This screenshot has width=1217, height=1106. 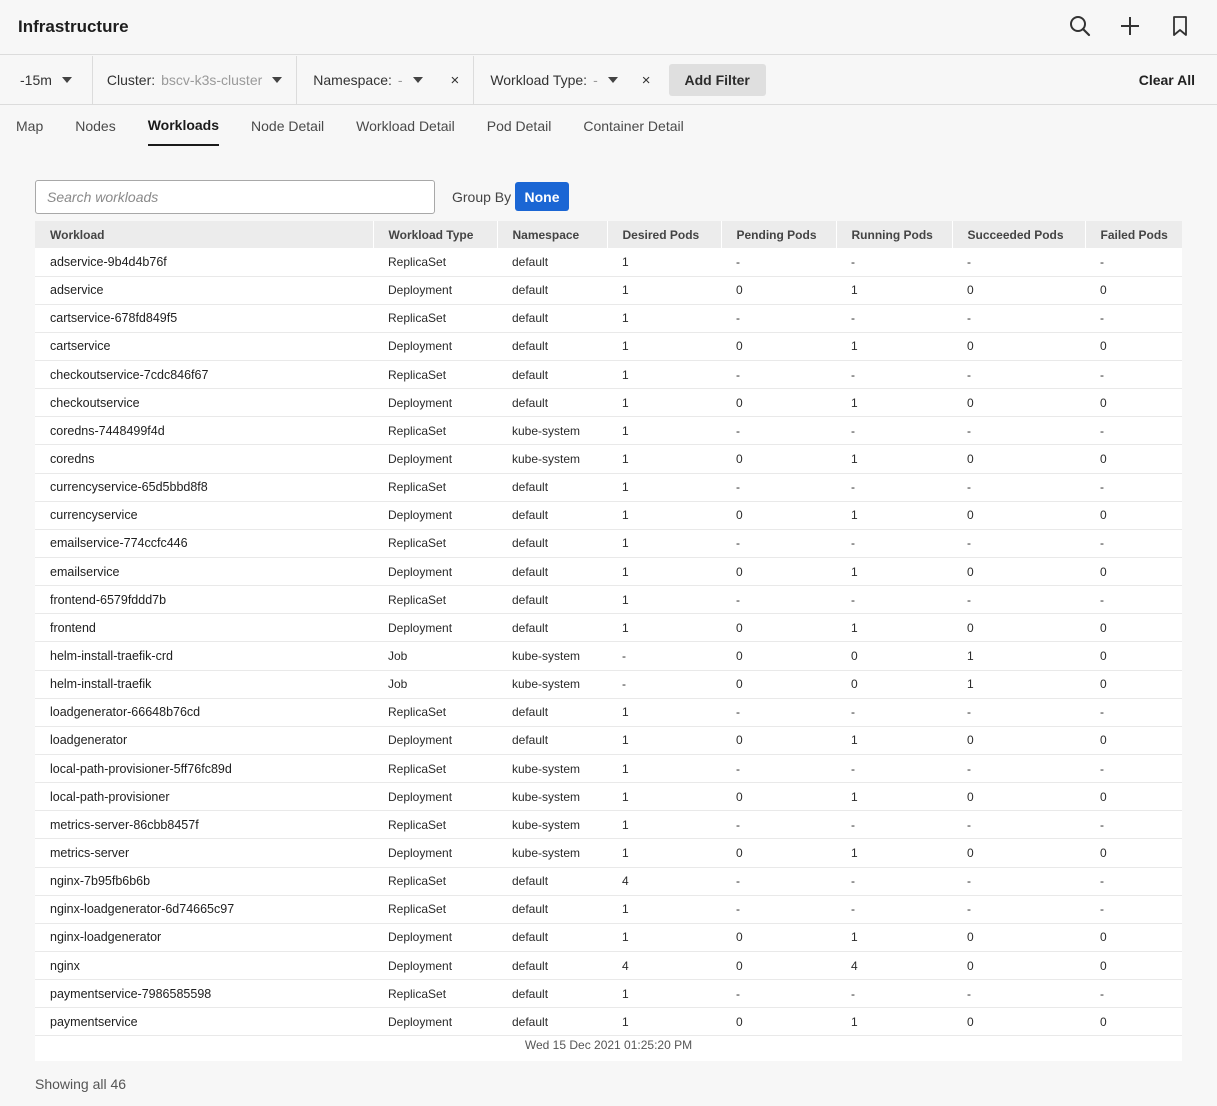 What do you see at coordinates (204, 290) in the screenshot?
I see `cell-workload: adservice` at bounding box center [204, 290].